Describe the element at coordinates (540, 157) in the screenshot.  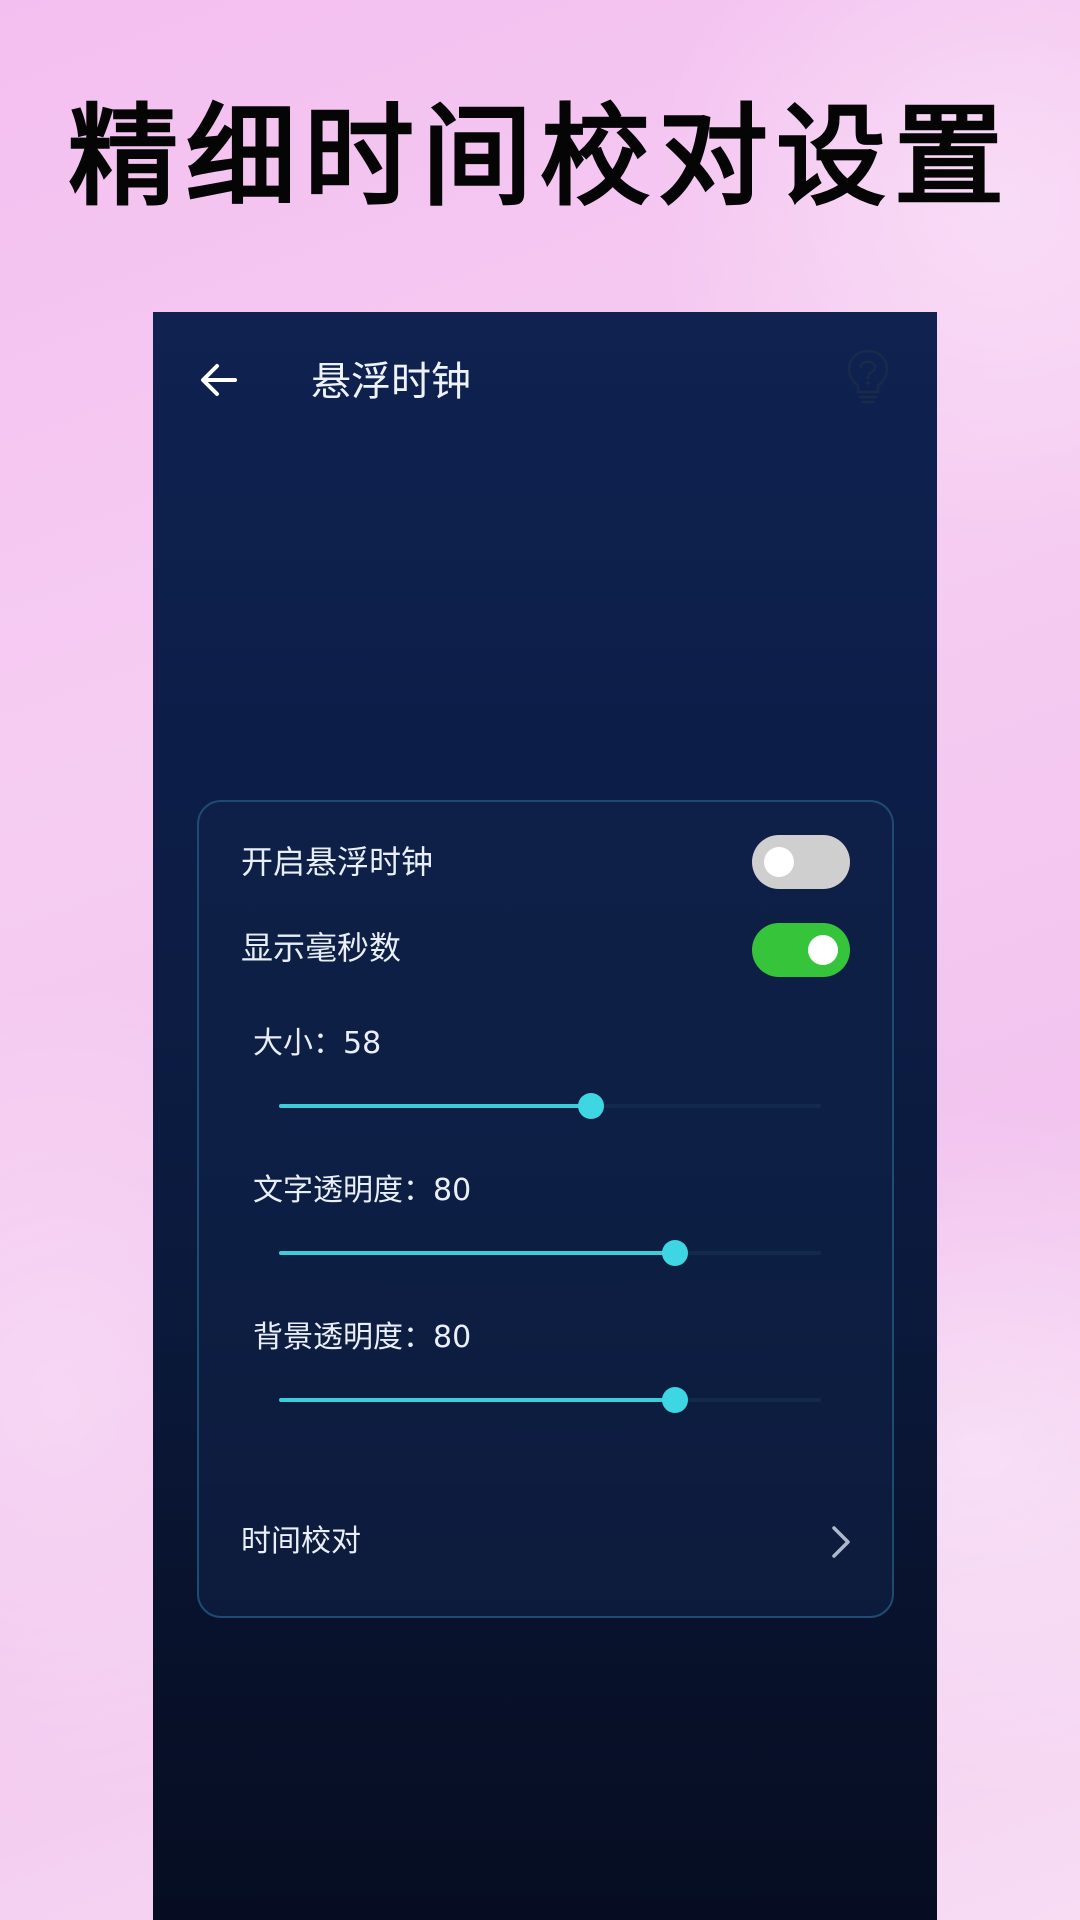
I see `promo-headline: 精细时间校对设置` at that location.